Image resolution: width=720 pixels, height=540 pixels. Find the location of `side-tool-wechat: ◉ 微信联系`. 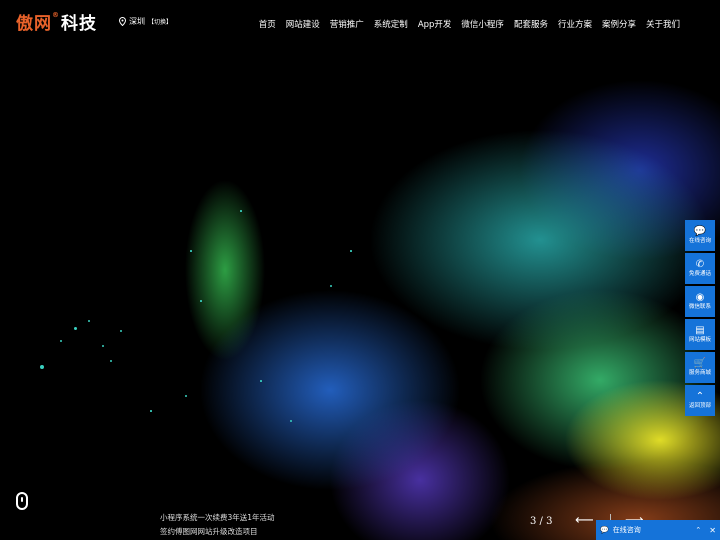

side-tool-wechat: ◉ 微信联系 is located at coordinates (700, 301).